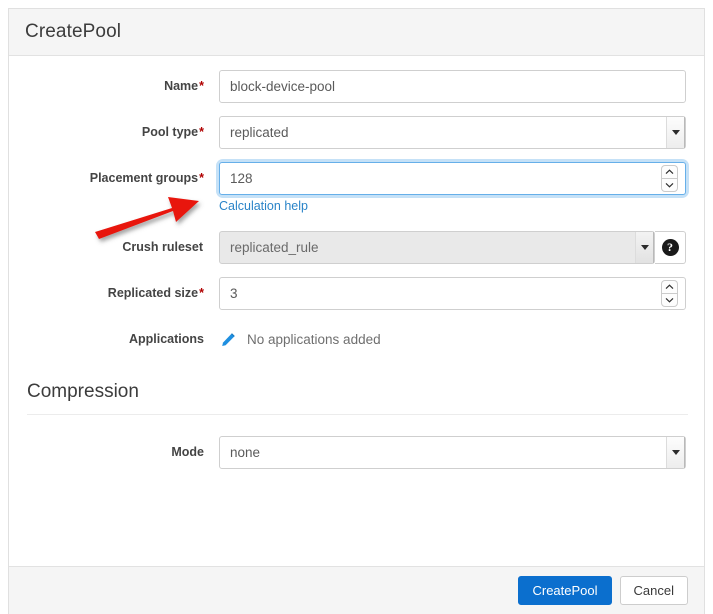 This screenshot has height=614, width=713. I want to click on applications-empty-state: No applications added, so click(452, 339).